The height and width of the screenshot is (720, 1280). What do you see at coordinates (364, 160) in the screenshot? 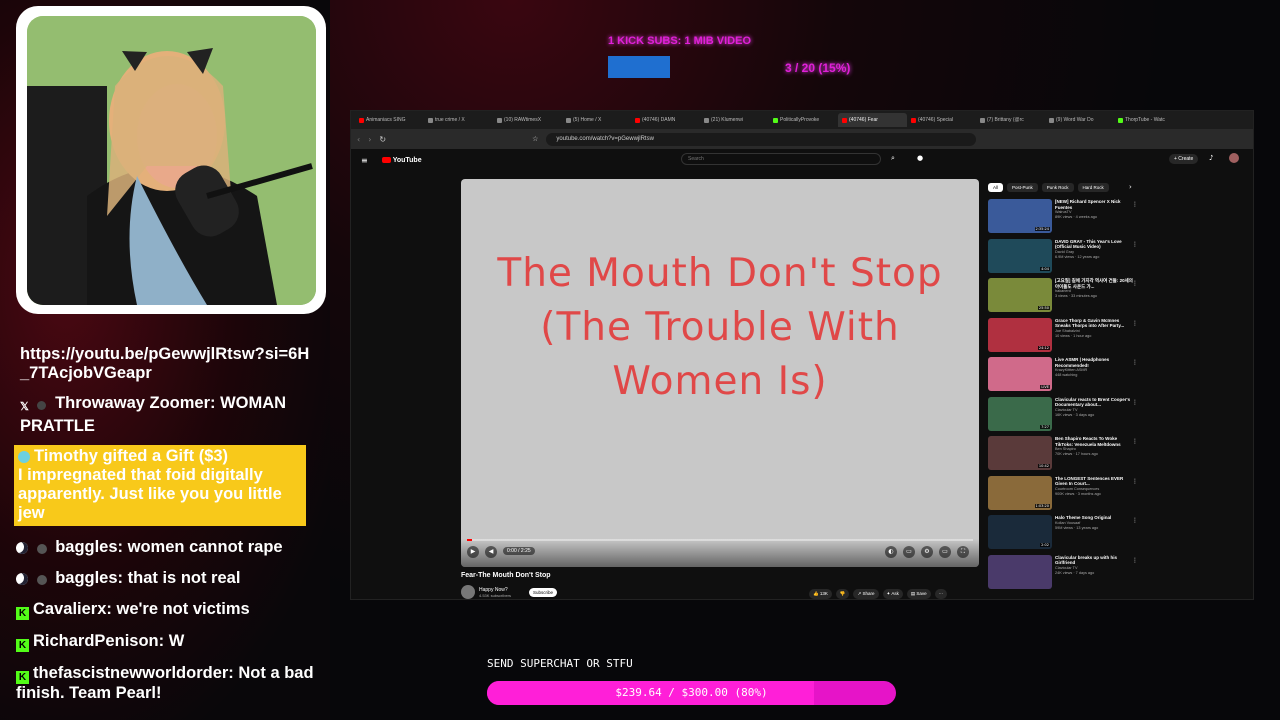
I see `menu-icon: ≡` at bounding box center [364, 160].